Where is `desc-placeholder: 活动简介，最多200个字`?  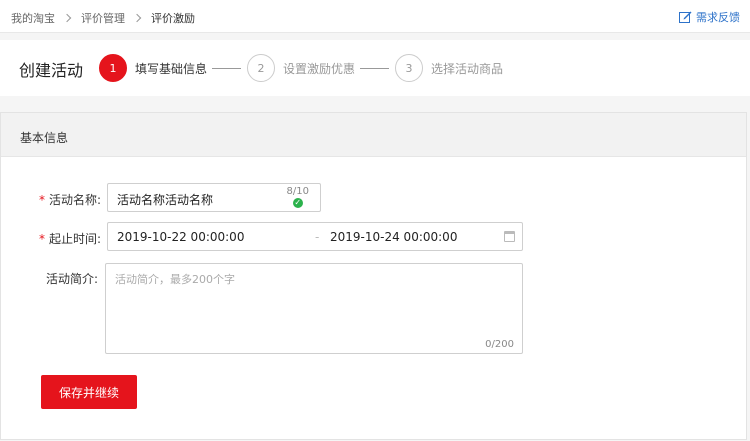
desc-placeholder: 活动简介，最多200个字 is located at coordinates (175, 279).